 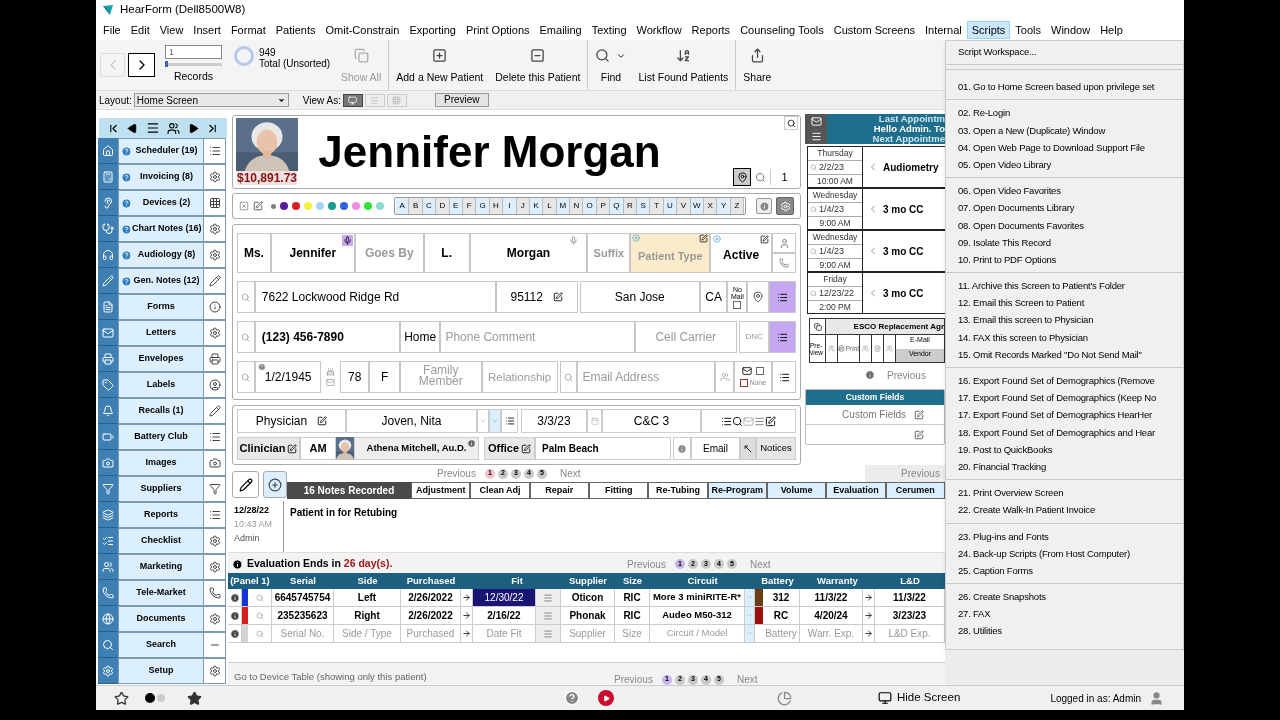 I want to click on first-name-field: Jennifer, so click(x=312, y=253).